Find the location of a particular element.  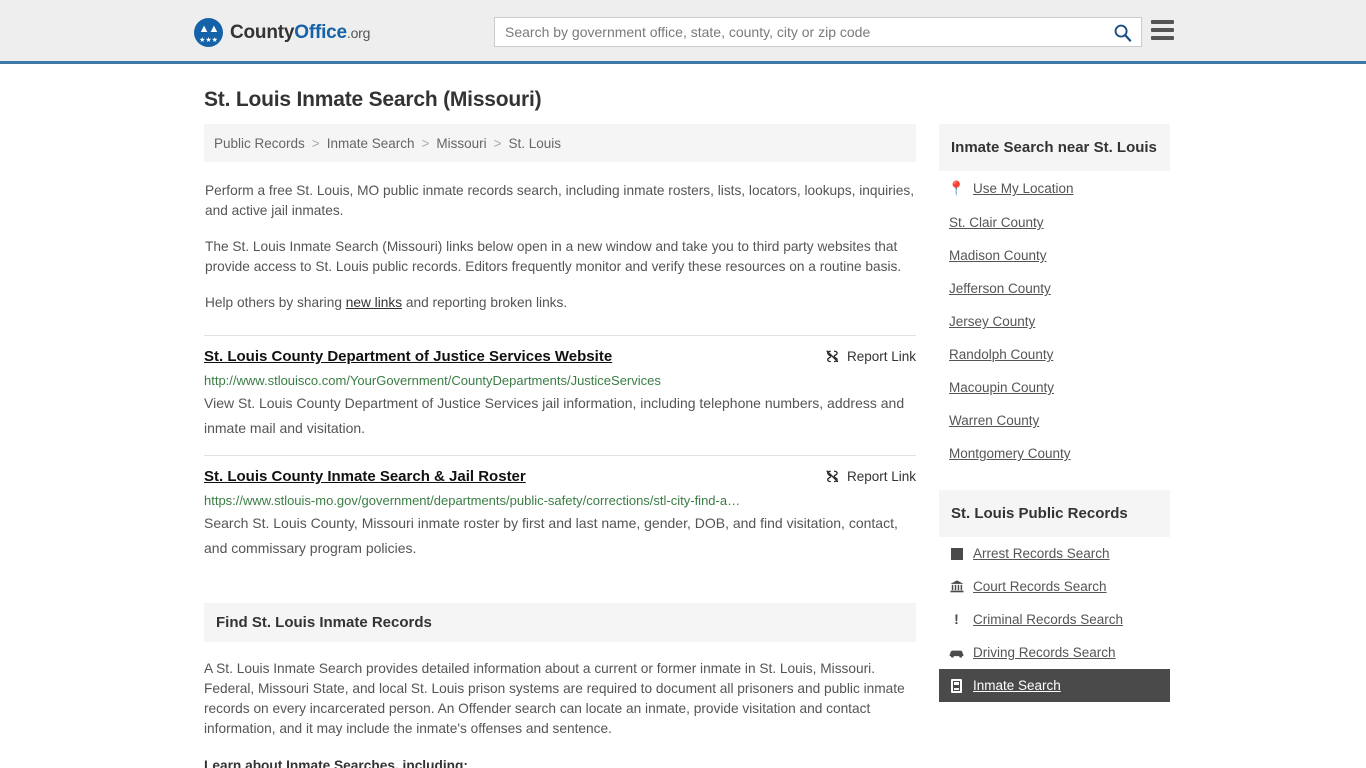

site-logo: ▲▲ ★★★ CountyOffice.org is located at coordinates (282, 32).